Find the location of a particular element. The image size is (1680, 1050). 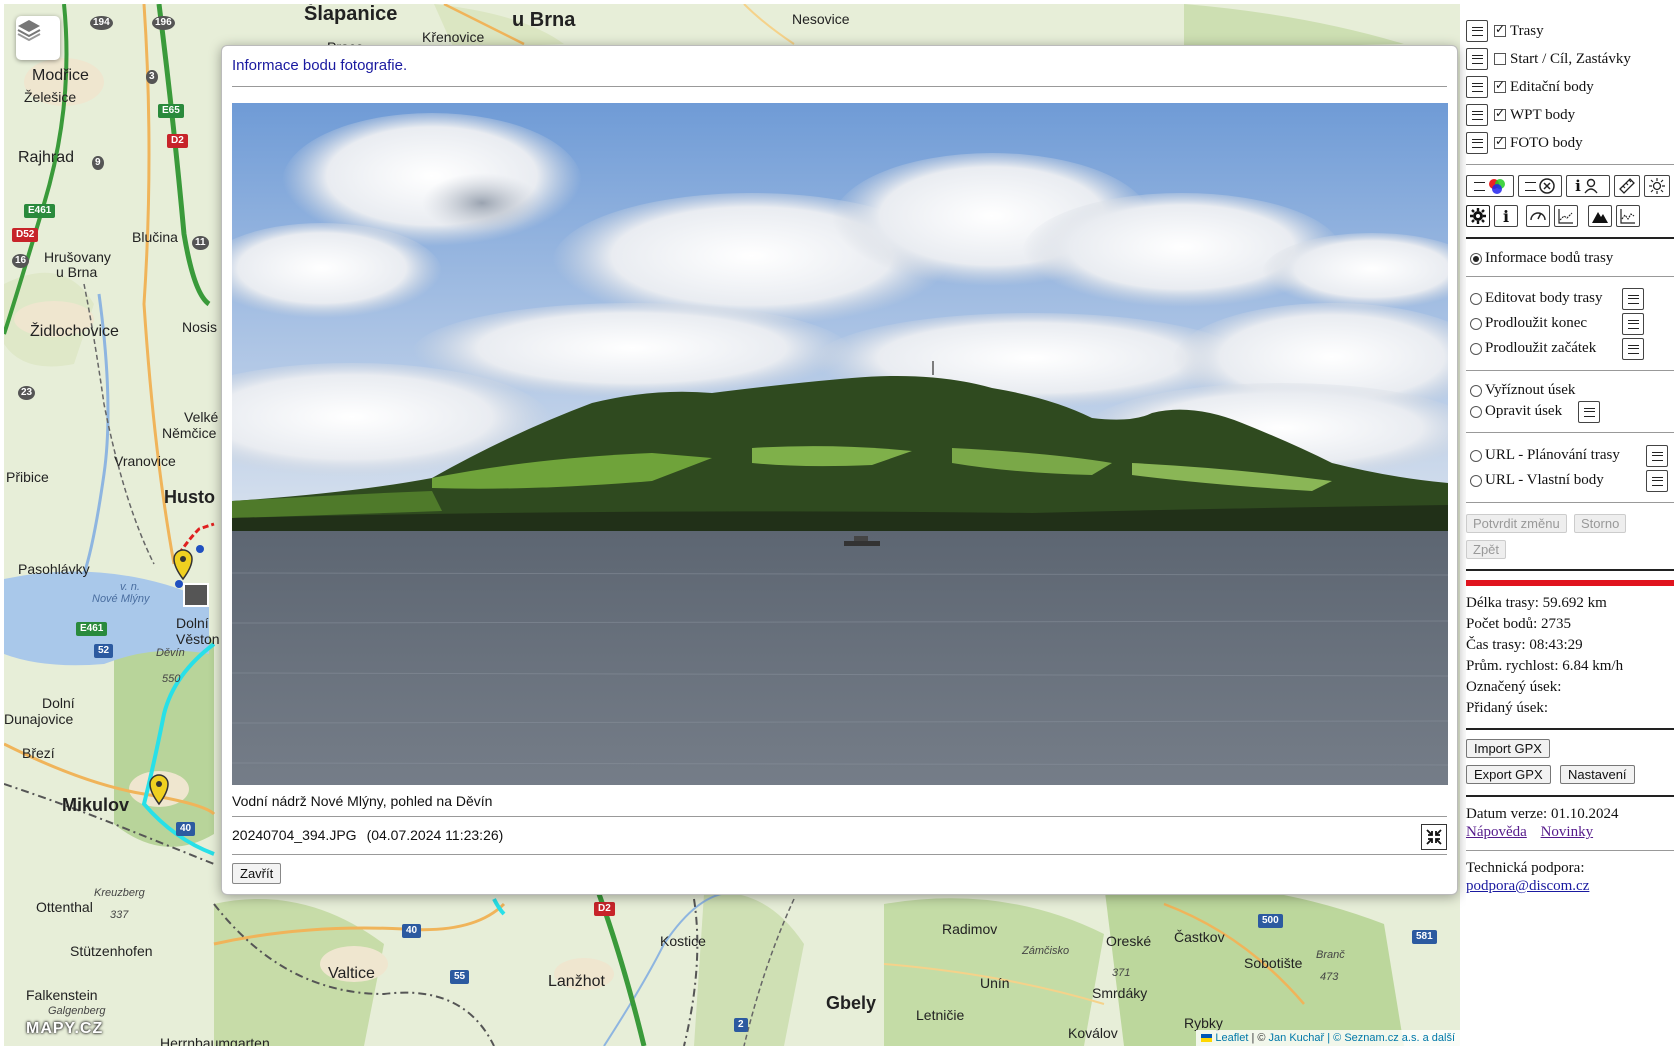

extend-end-menu-button is located at coordinates (1633, 324).